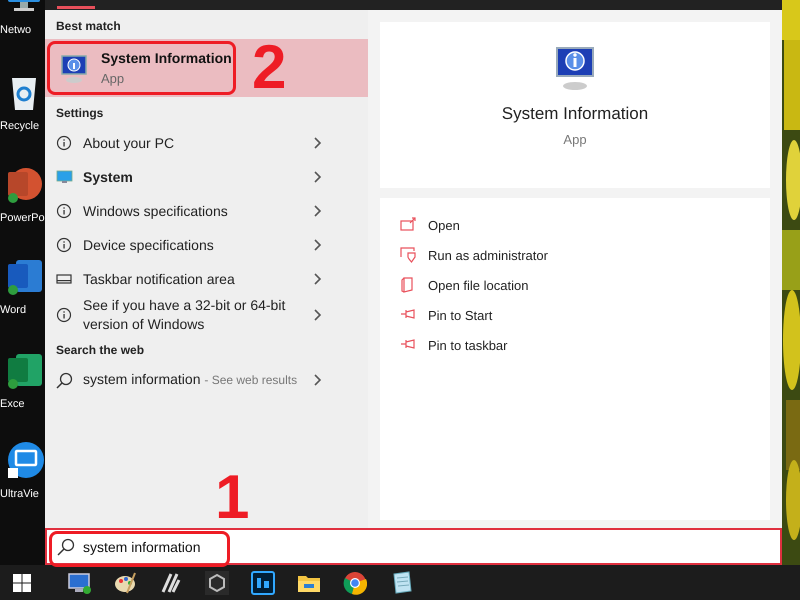  What do you see at coordinates (263, 582) in the screenshot?
I see `image-editor-icon` at bounding box center [263, 582].